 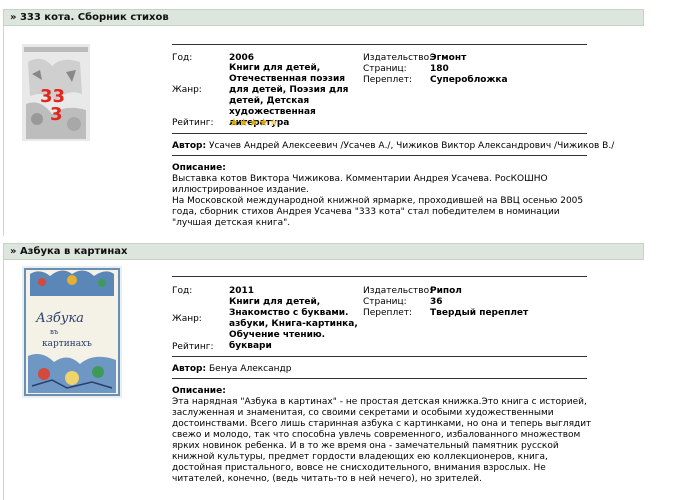 I want to click on svg-text: въ, so click(x=54, y=332).